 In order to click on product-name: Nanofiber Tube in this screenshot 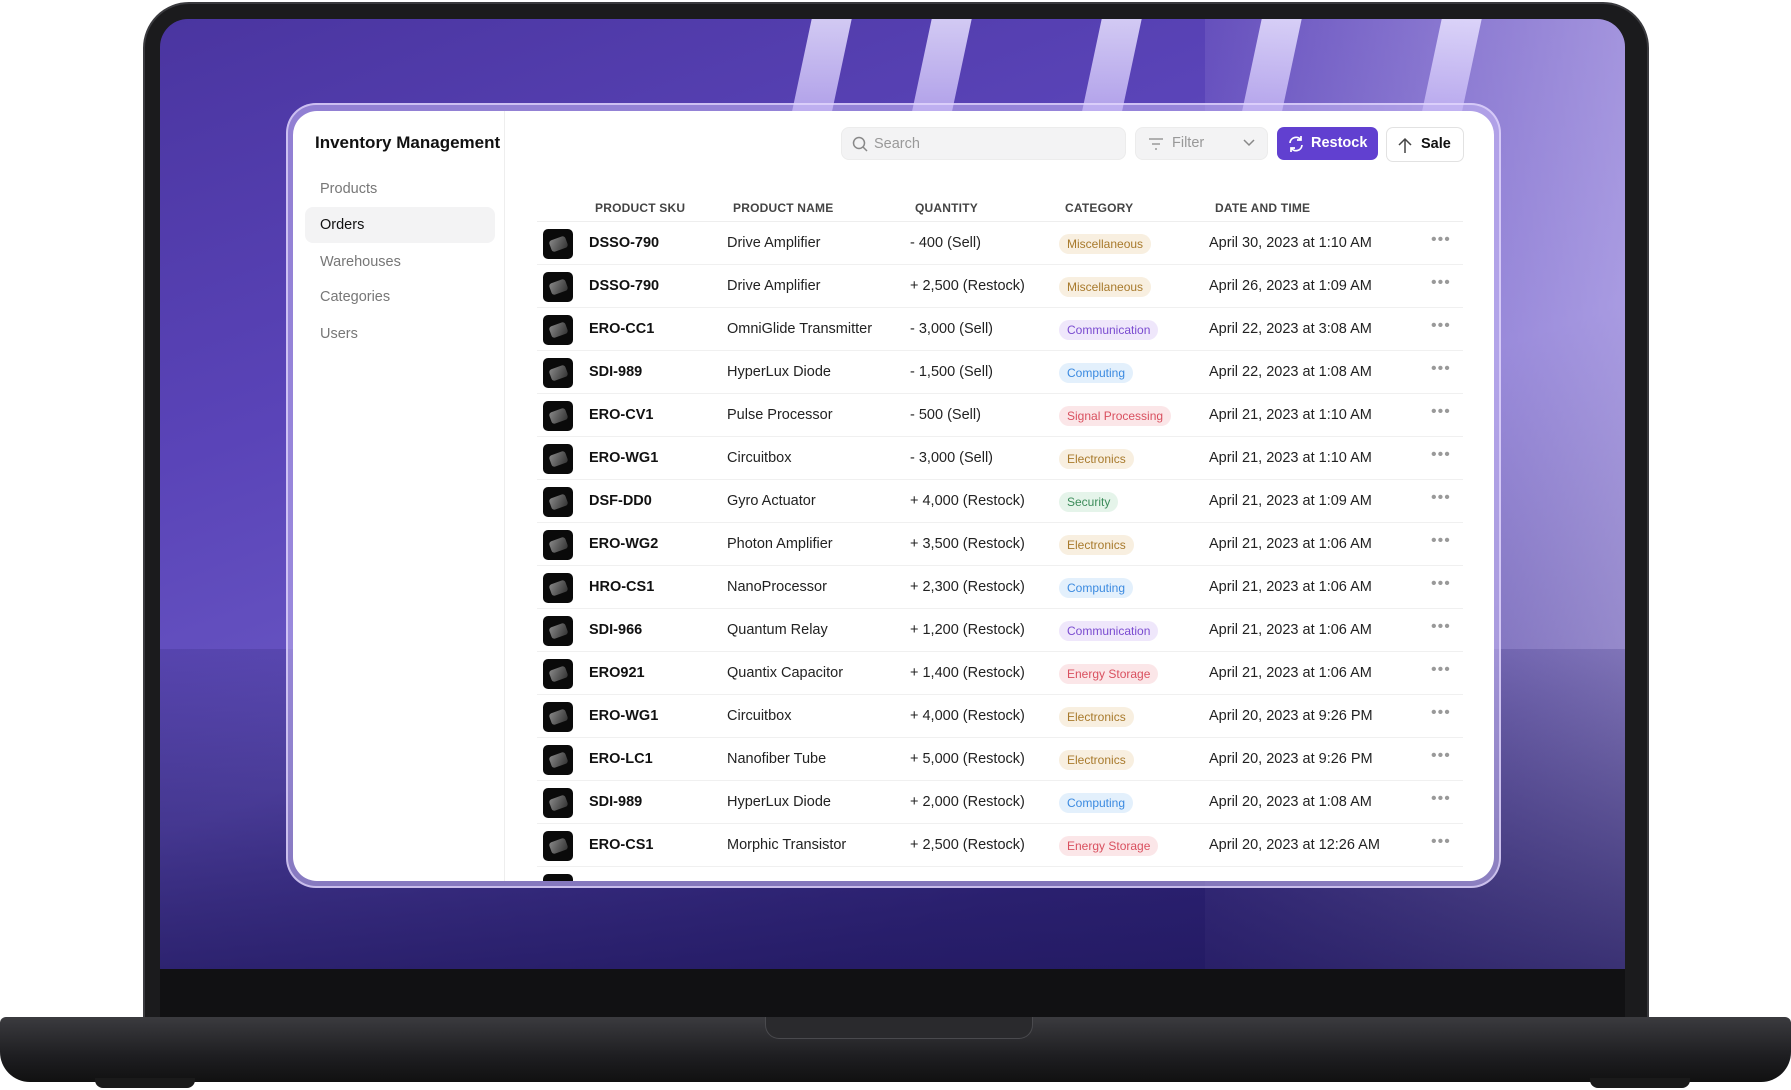, I will do `click(777, 759)`.